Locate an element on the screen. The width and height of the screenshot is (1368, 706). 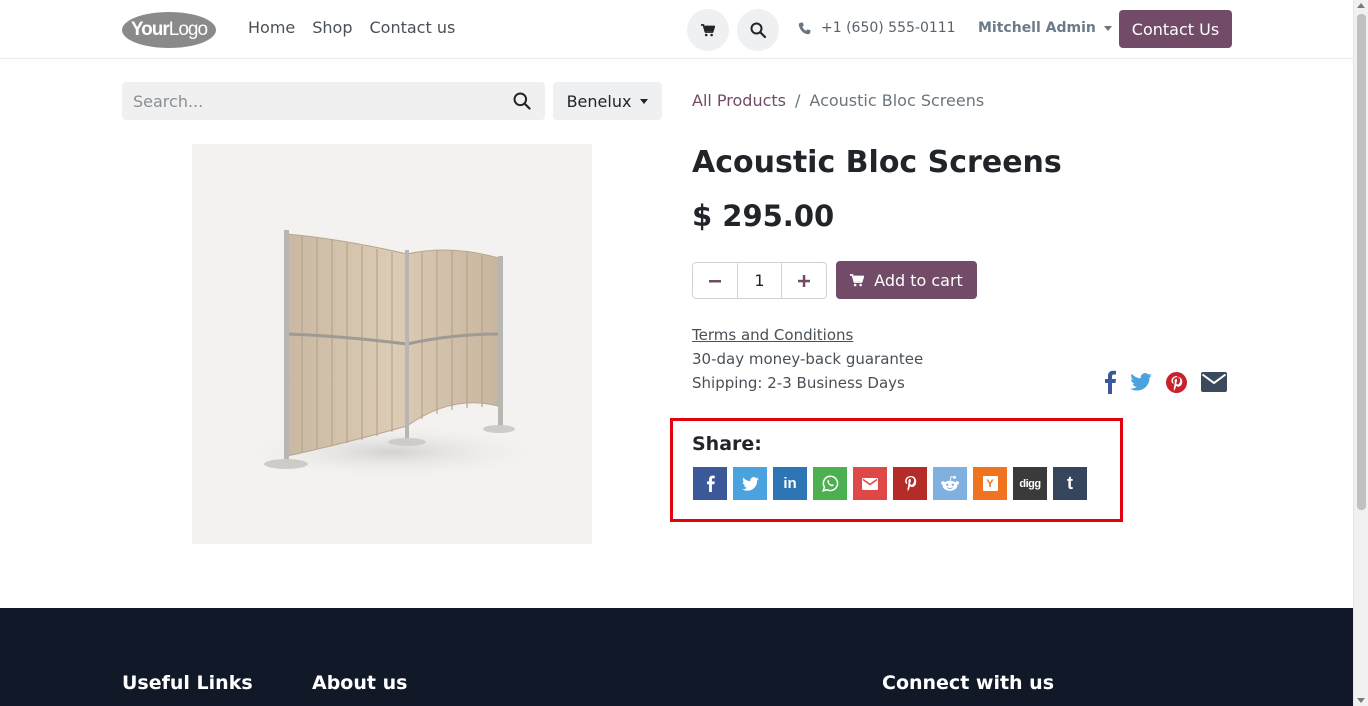
contact-us-button: Contact Us is located at coordinates (1175, 29).